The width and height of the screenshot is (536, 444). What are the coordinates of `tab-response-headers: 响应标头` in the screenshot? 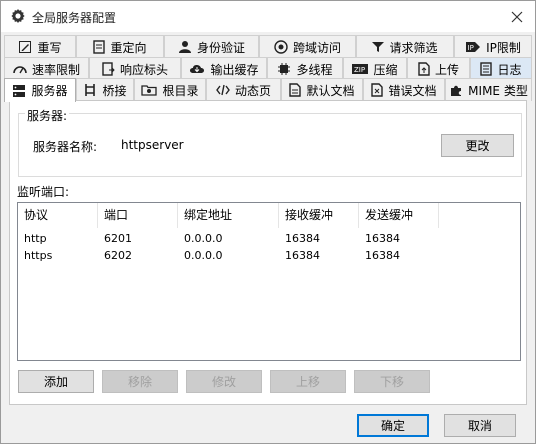 It's located at (135, 68).